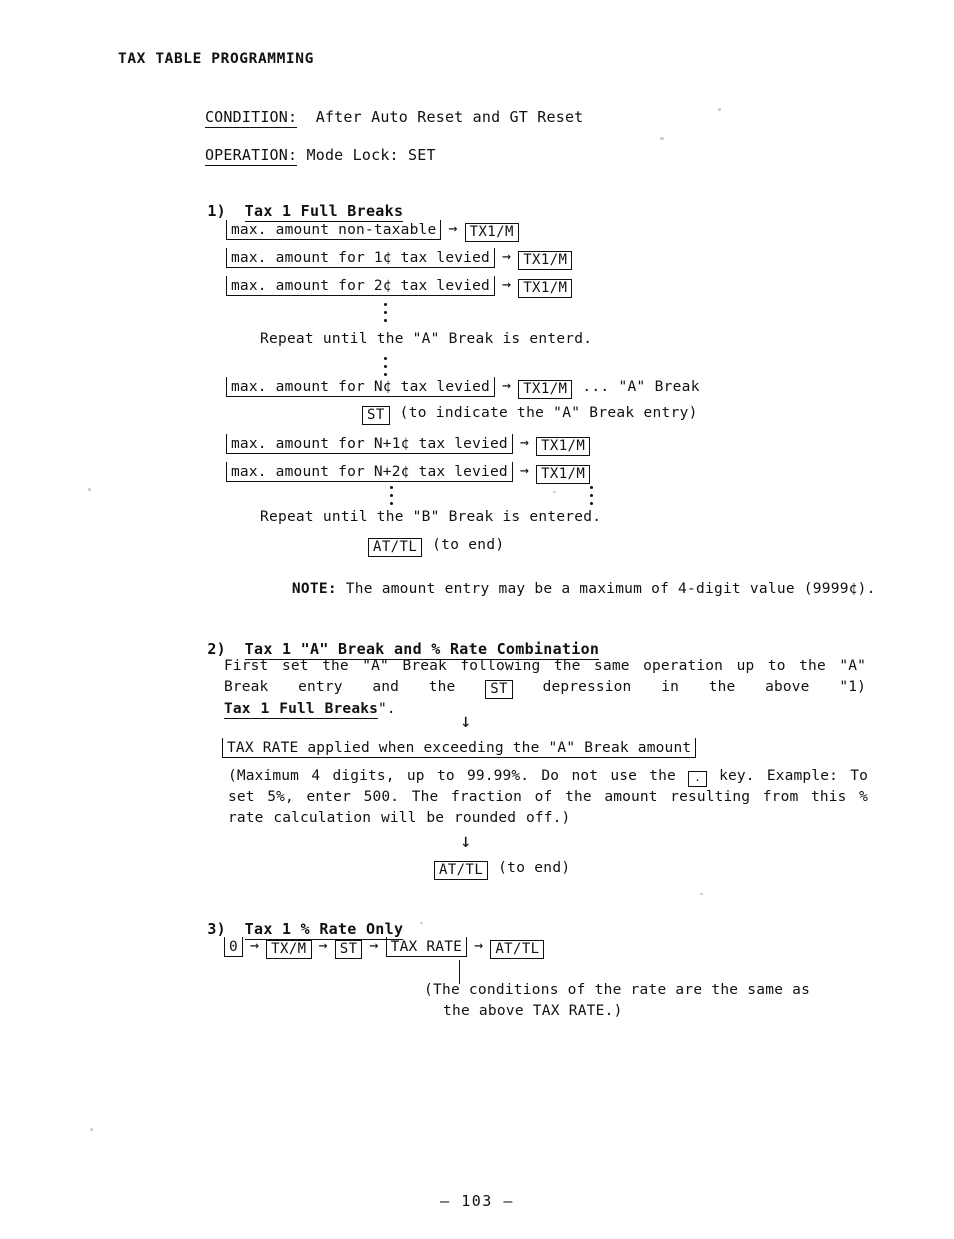 This screenshot has width=954, height=1239. I want to click on operation-value: Mode Lock: SET, so click(366, 155).